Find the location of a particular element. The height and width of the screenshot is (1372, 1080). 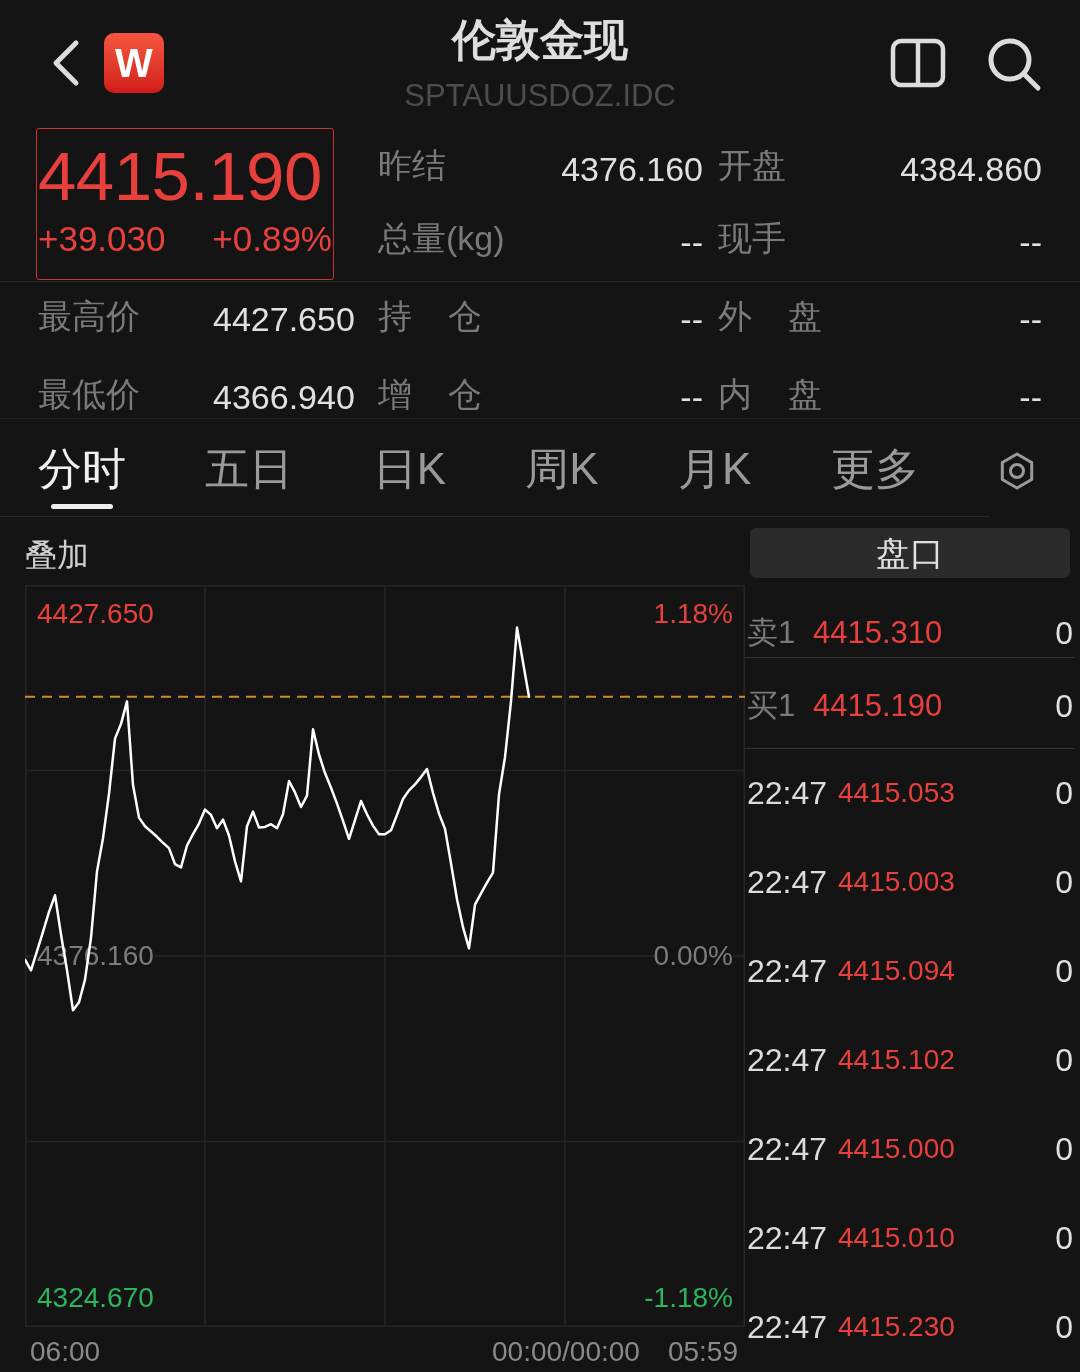

order-price: 4415.190 is located at coordinates (878, 706).